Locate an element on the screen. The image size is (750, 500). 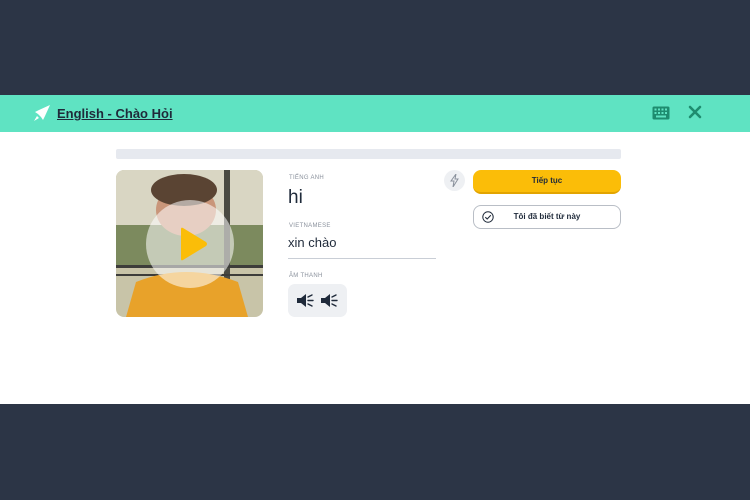
divider is located at coordinates (362, 258).